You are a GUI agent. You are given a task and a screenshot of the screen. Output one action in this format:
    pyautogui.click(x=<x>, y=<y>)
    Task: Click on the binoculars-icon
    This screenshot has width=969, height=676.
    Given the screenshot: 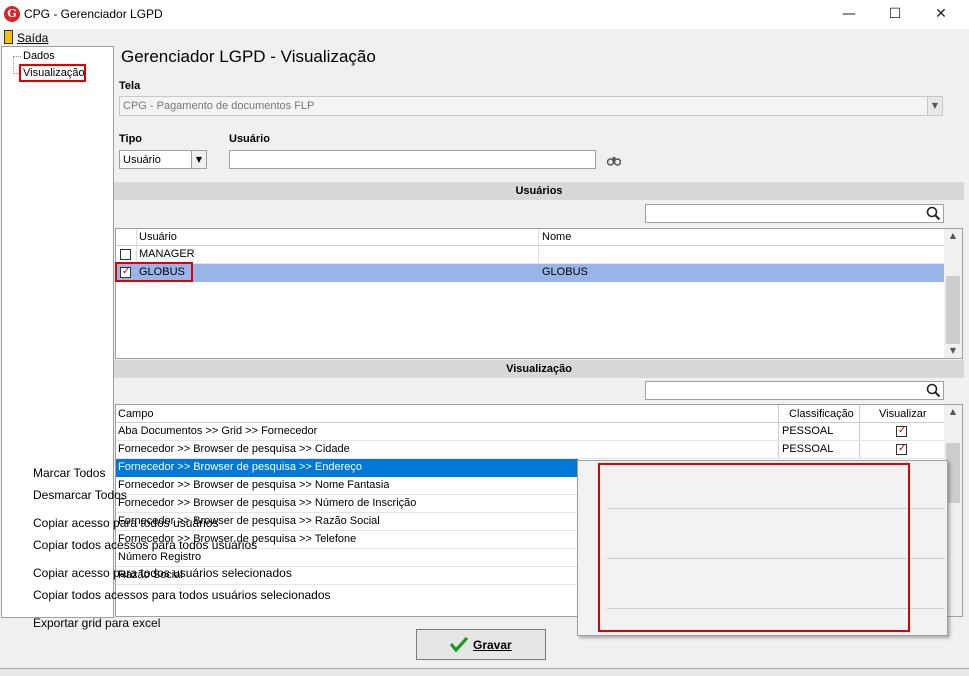 What is the action you would take?
    pyautogui.click(x=614, y=160)
    